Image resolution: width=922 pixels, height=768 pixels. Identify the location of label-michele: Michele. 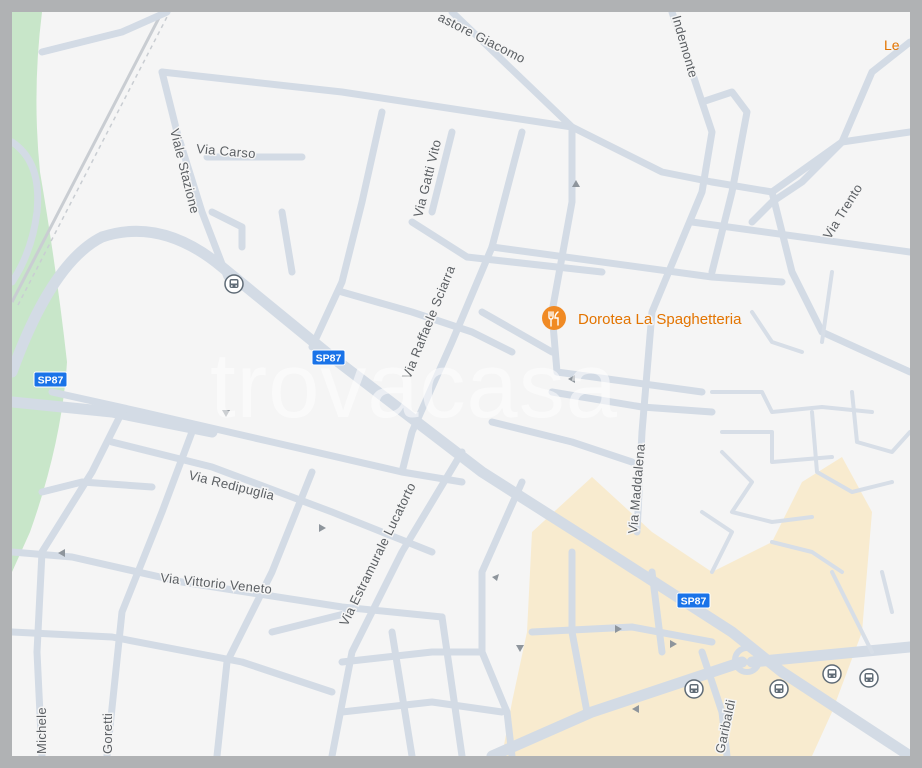
(41, 730).